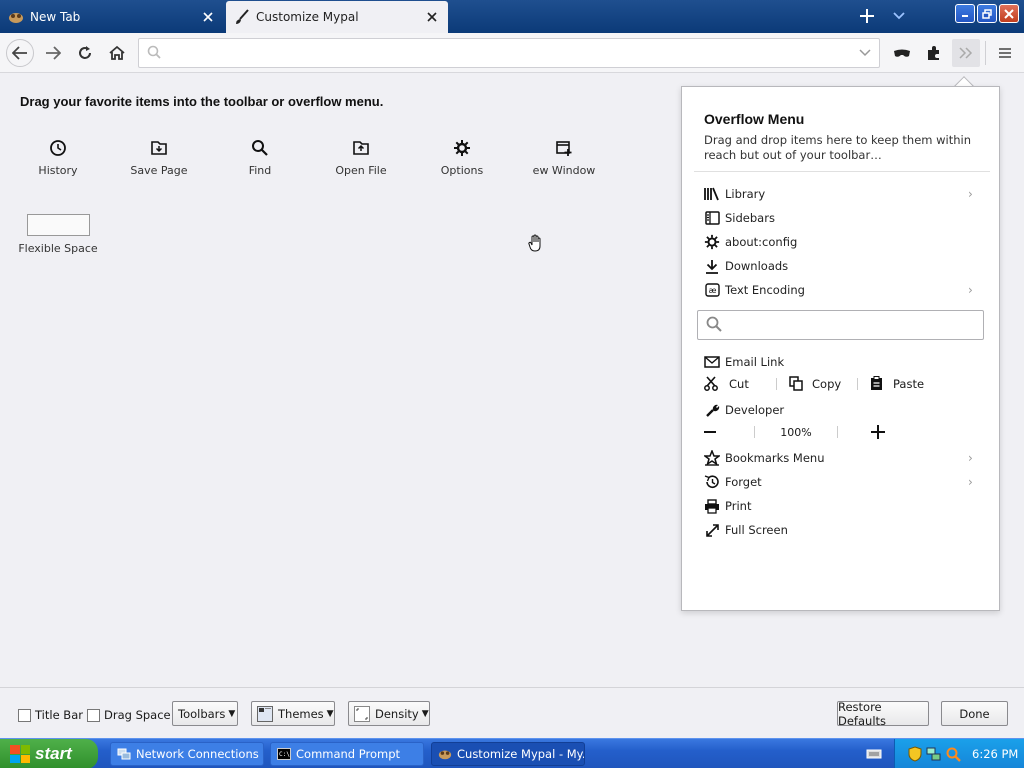 The width and height of the screenshot is (1024, 768). What do you see at coordinates (712, 506) in the screenshot?
I see `print-icon` at bounding box center [712, 506].